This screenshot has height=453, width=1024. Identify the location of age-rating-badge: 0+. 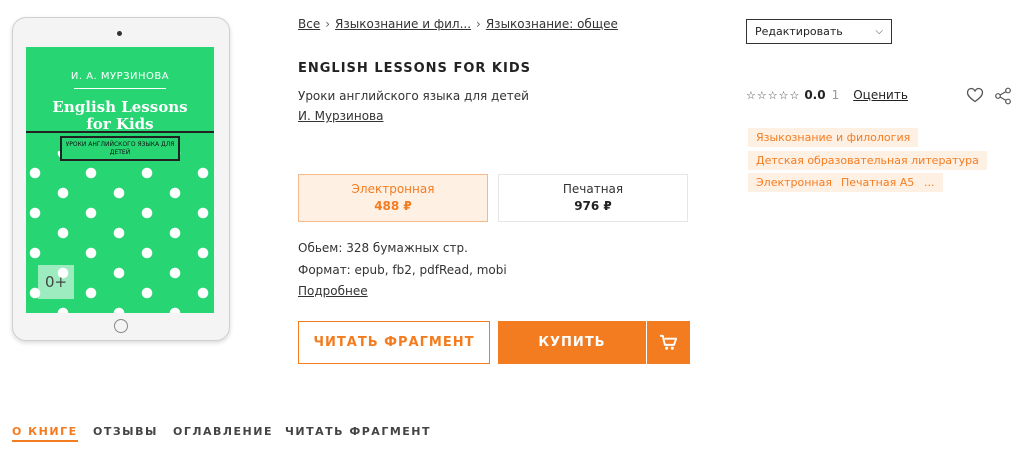
(56, 282).